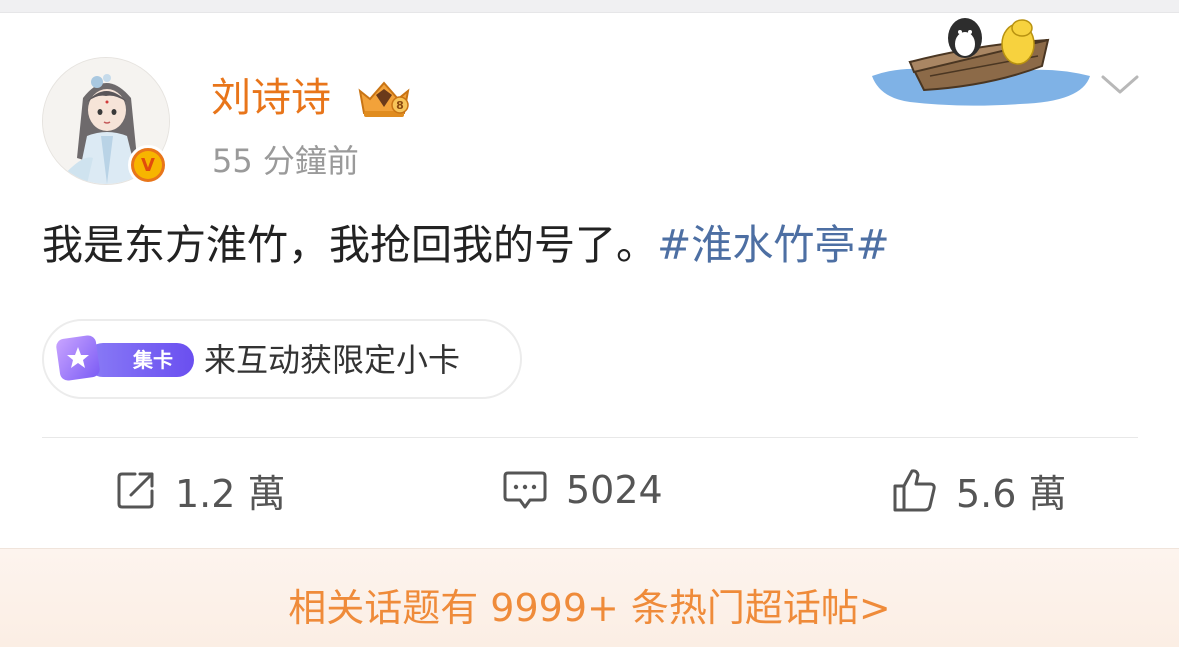  What do you see at coordinates (1120, 84) in the screenshot?
I see `chevron-down-icon` at bounding box center [1120, 84].